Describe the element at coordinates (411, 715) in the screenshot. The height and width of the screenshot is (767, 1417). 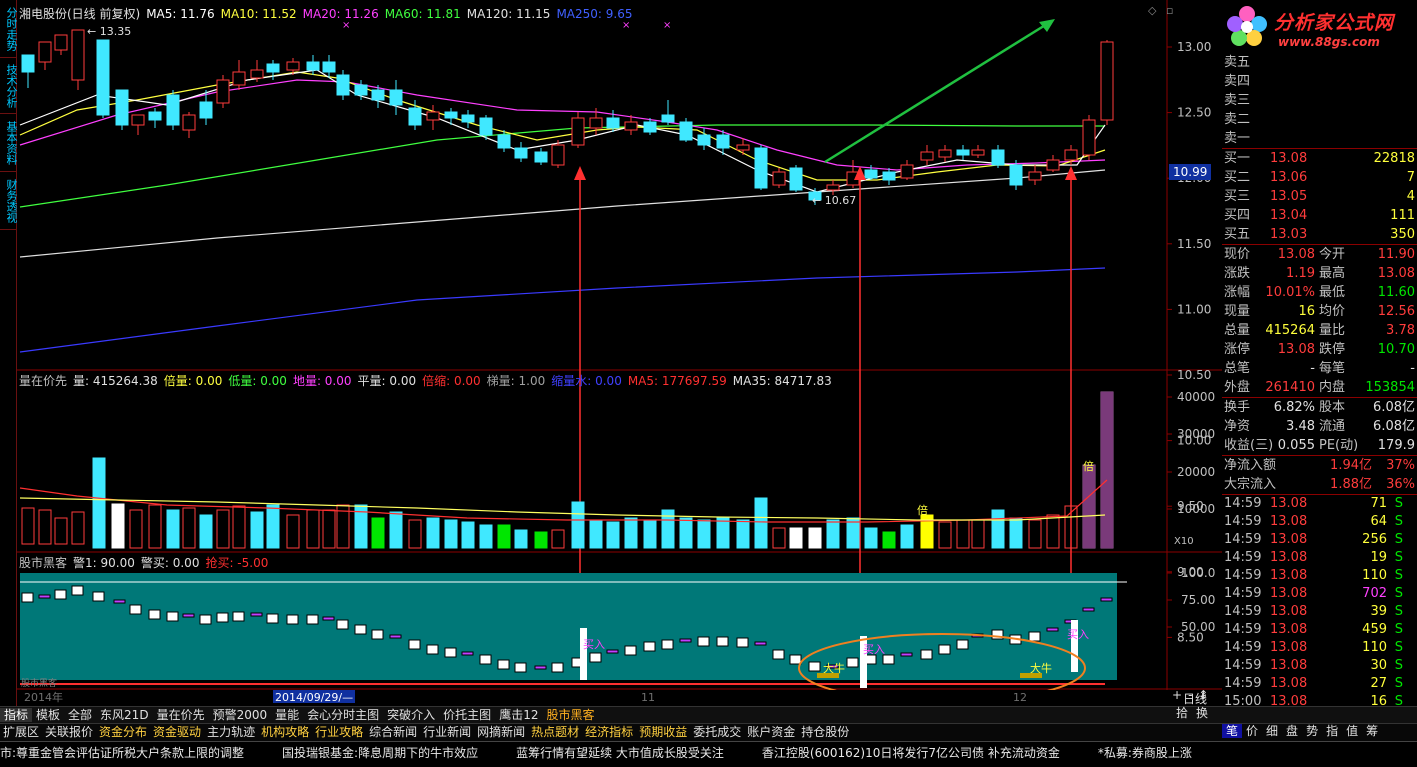
I see `indicator-tab: 突破介入` at that location.